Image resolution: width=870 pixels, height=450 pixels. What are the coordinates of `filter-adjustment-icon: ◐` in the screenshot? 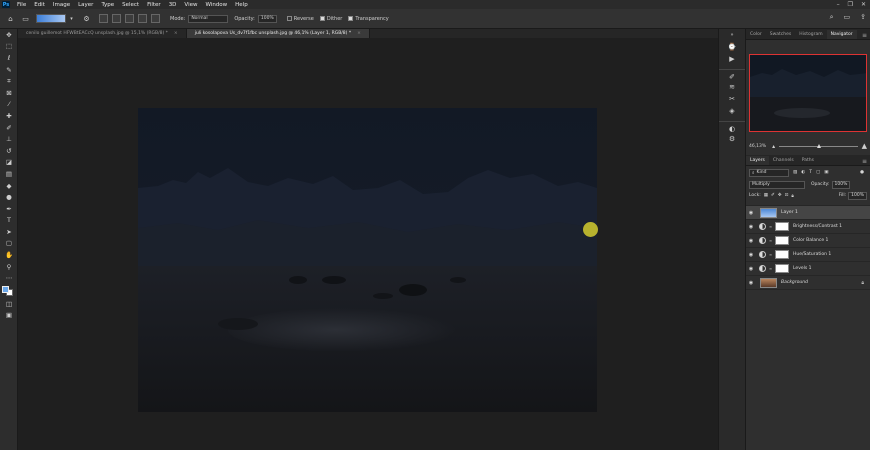 It's located at (803, 172).